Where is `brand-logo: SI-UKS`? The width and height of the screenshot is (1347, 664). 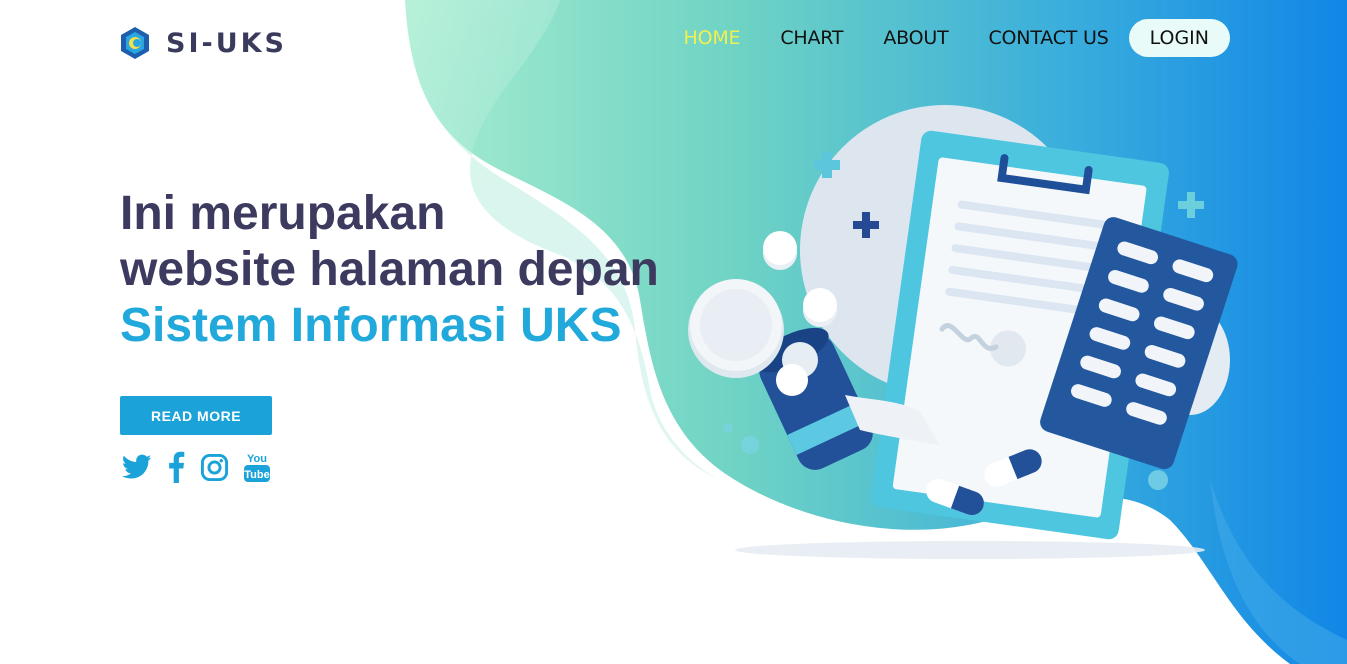 brand-logo: SI-UKS is located at coordinates (202, 43).